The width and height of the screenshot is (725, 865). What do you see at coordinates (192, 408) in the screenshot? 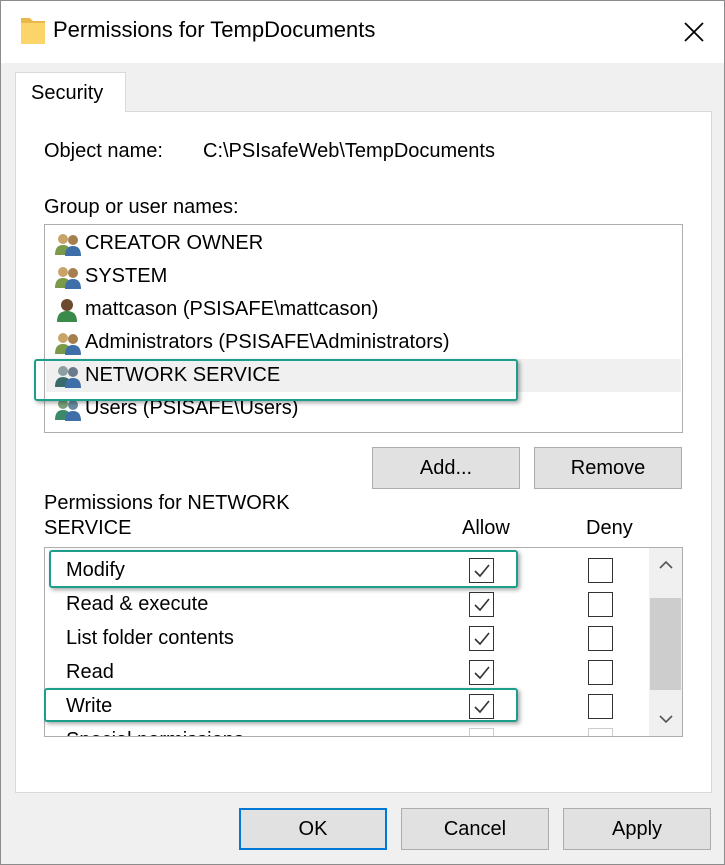
I see `user-name: Users (PSISAFE\Users)` at bounding box center [192, 408].